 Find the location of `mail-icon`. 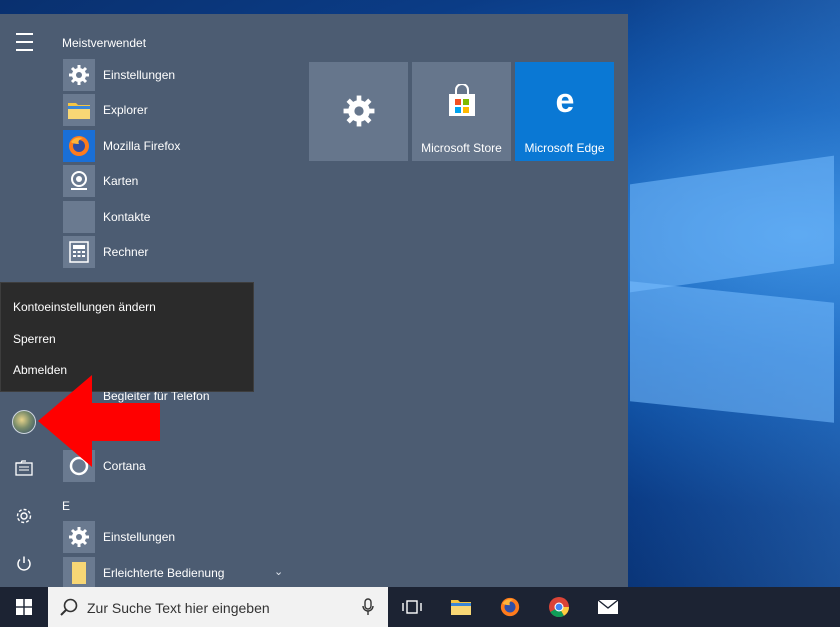

mail-icon is located at coordinates (608, 606).